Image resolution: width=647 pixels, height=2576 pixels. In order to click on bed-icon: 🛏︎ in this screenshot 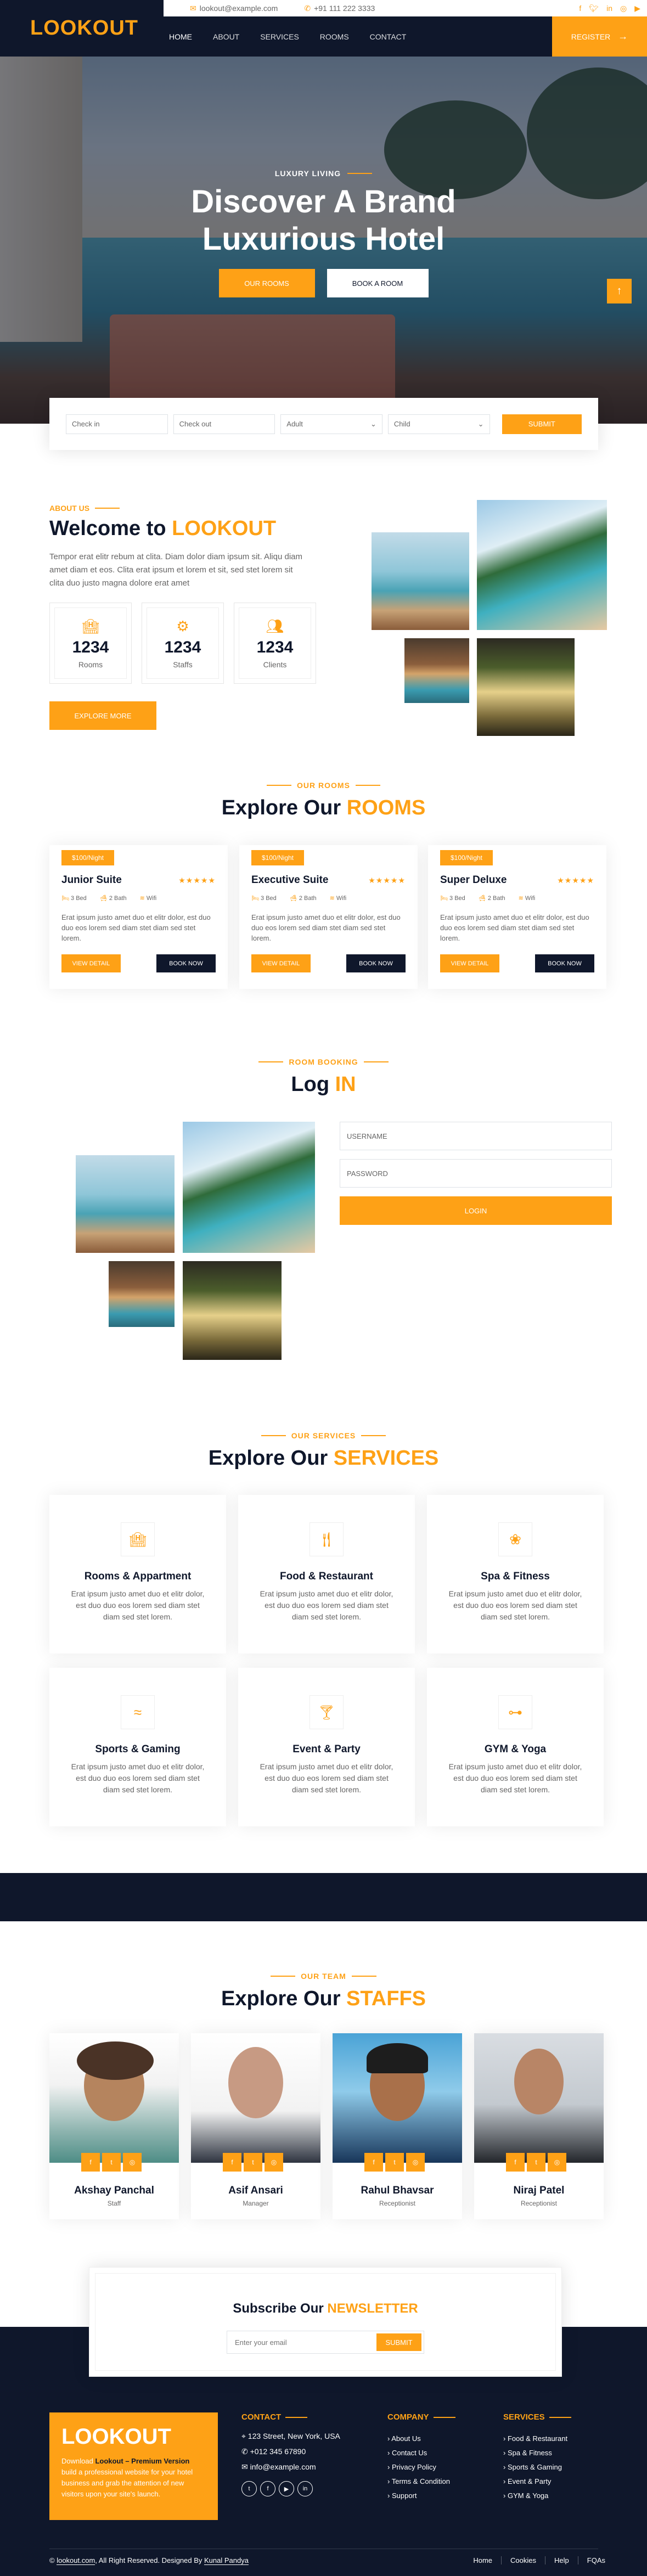, I will do `click(66, 898)`.